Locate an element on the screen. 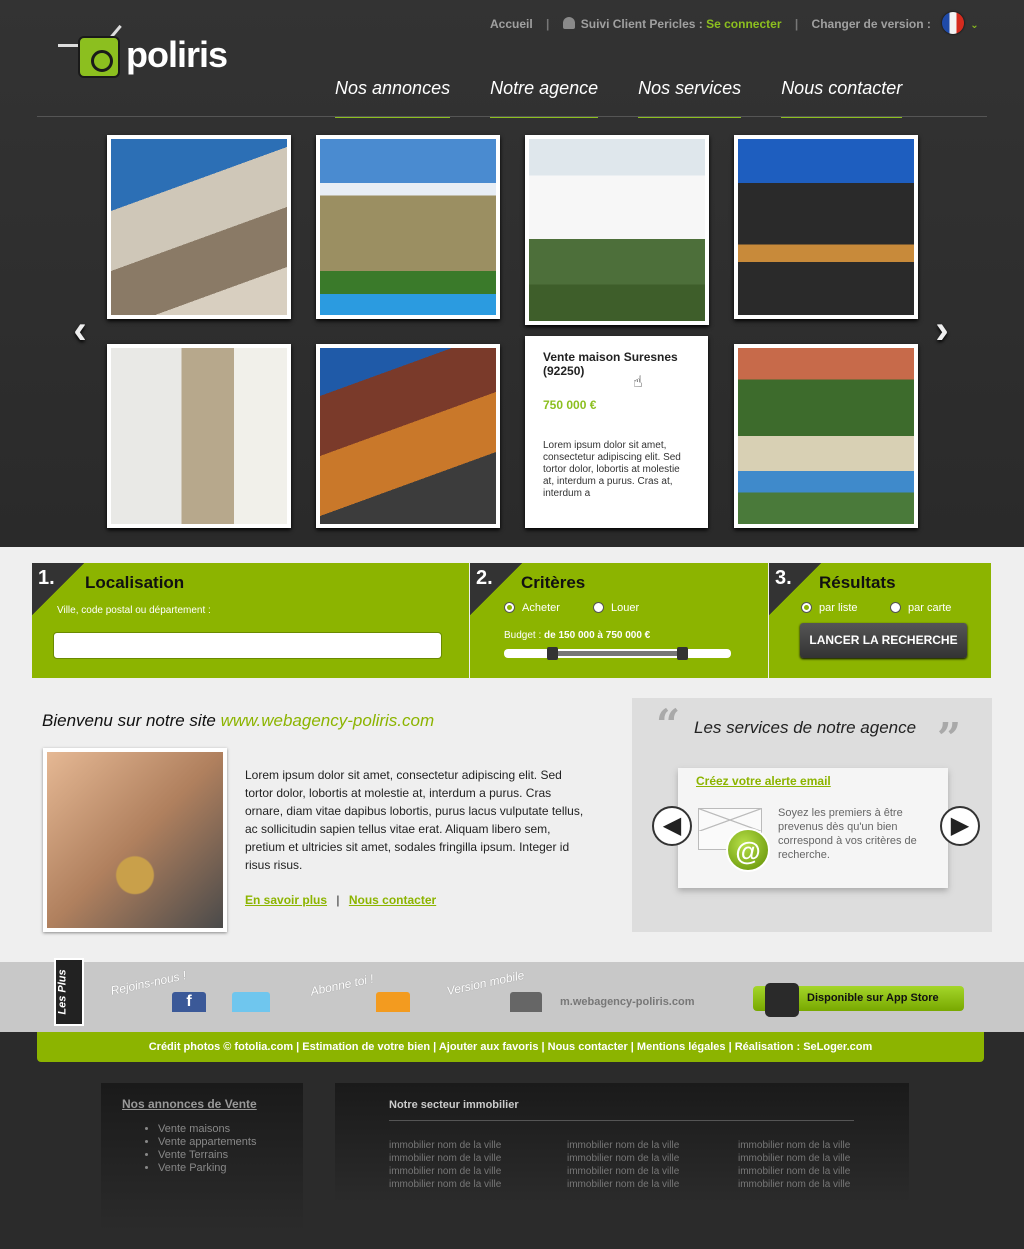  slider-fill is located at coordinates (617, 653).